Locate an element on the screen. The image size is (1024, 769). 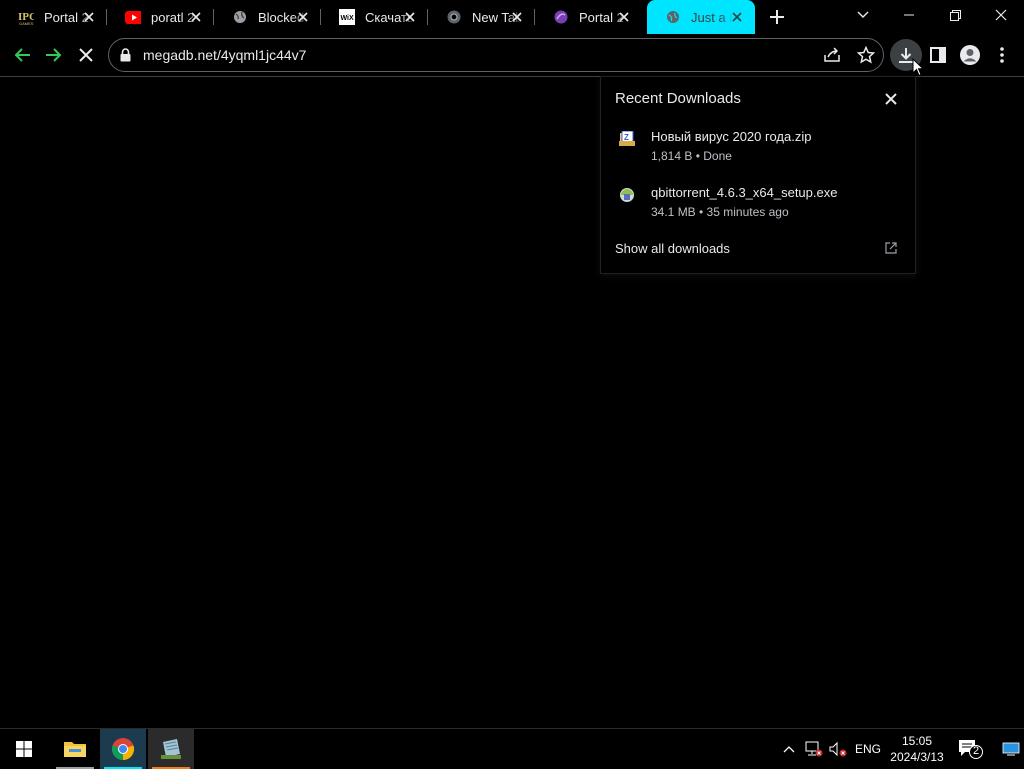
input-language-button: ENG is located at coordinates (868, 749).